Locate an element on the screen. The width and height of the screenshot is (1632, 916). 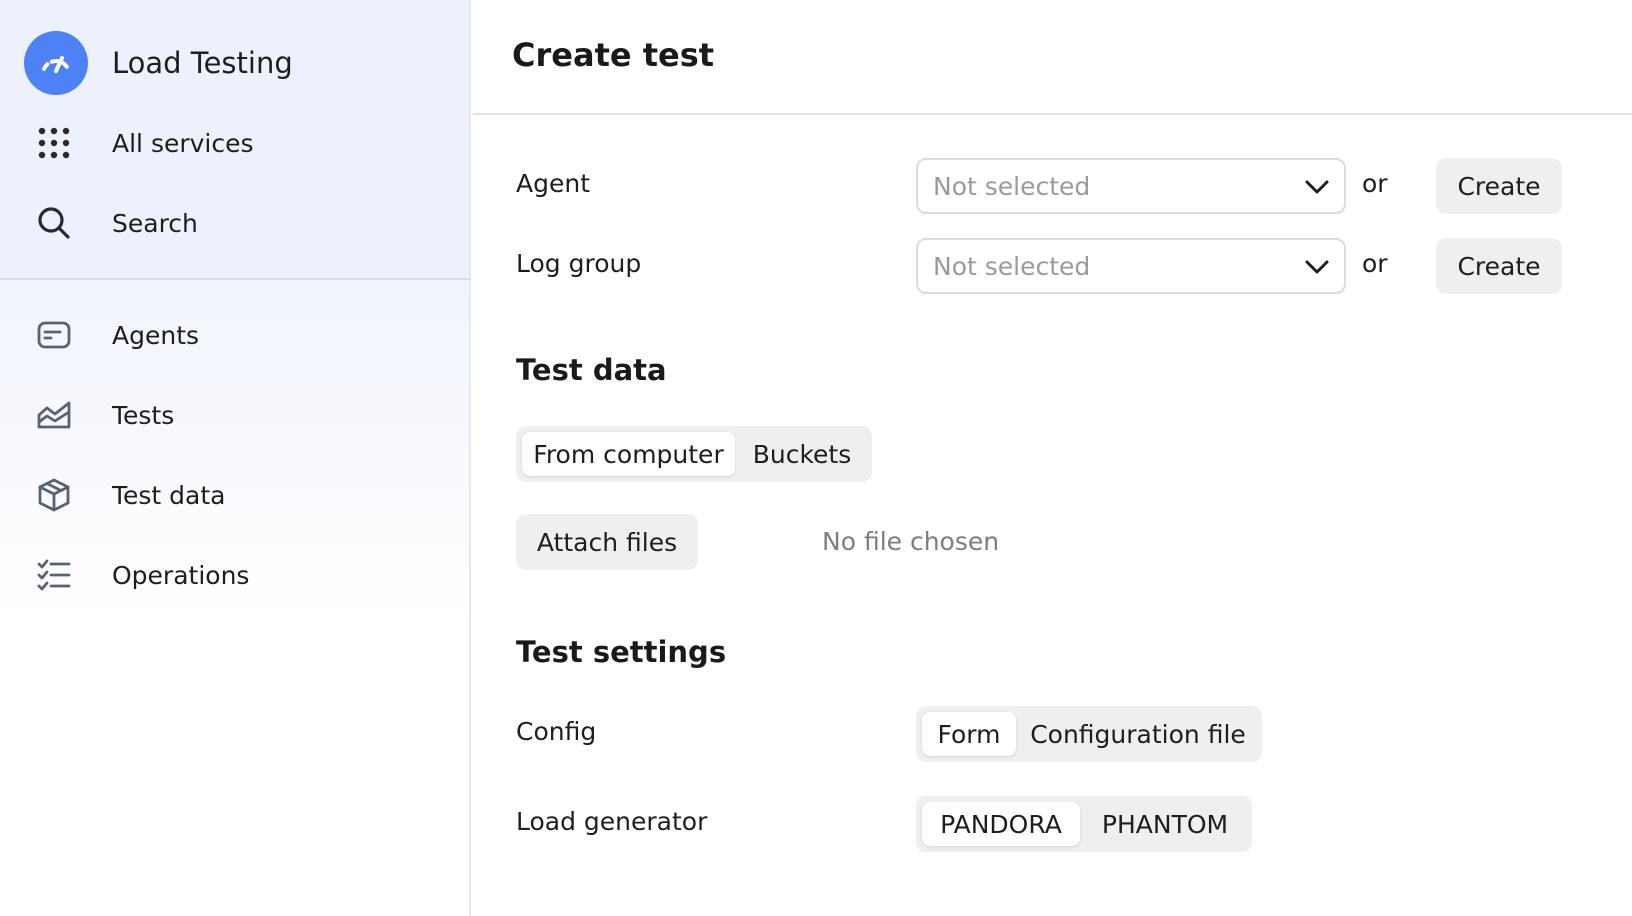
area-chart-icon is located at coordinates (54, 415).